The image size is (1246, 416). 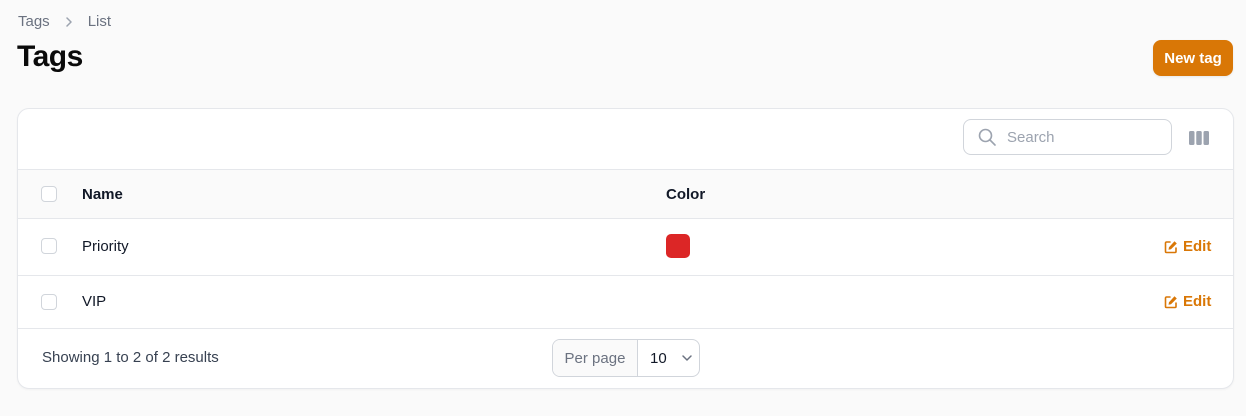 I want to click on per-page-label: Per page, so click(x=595, y=358).